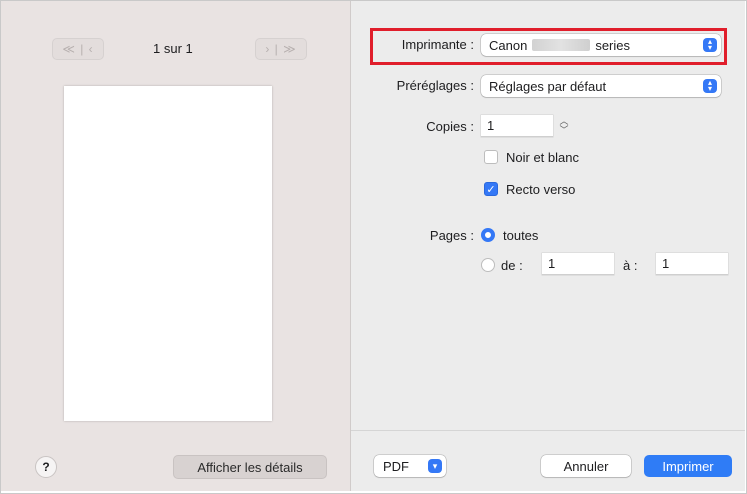  Describe the element at coordinates (173, 48) in the screenshot. I see `page-indicator: 1 sur 1` at that location.